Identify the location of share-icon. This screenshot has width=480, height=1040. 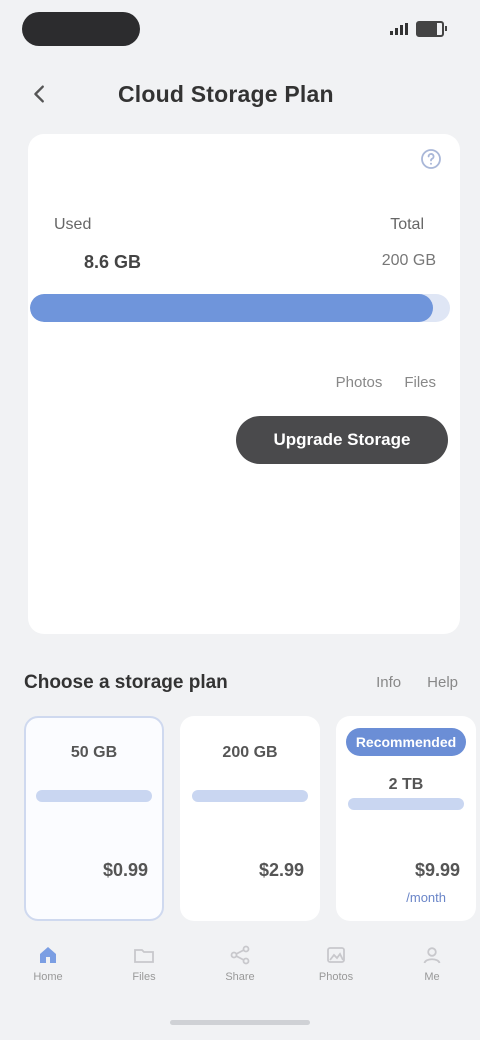
(240, 955).